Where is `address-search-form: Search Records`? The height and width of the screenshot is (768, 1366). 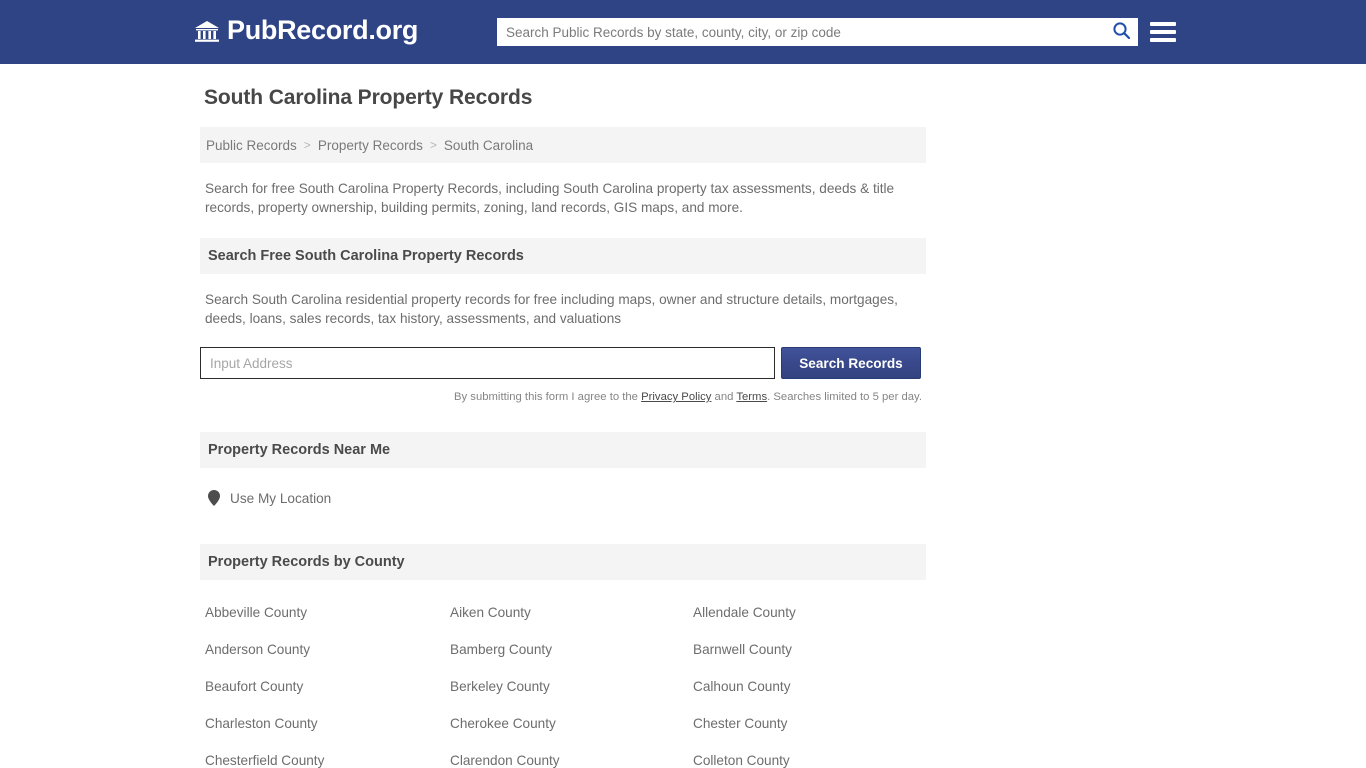 address-search-form: Search Records is located at coordinates (563, 363).